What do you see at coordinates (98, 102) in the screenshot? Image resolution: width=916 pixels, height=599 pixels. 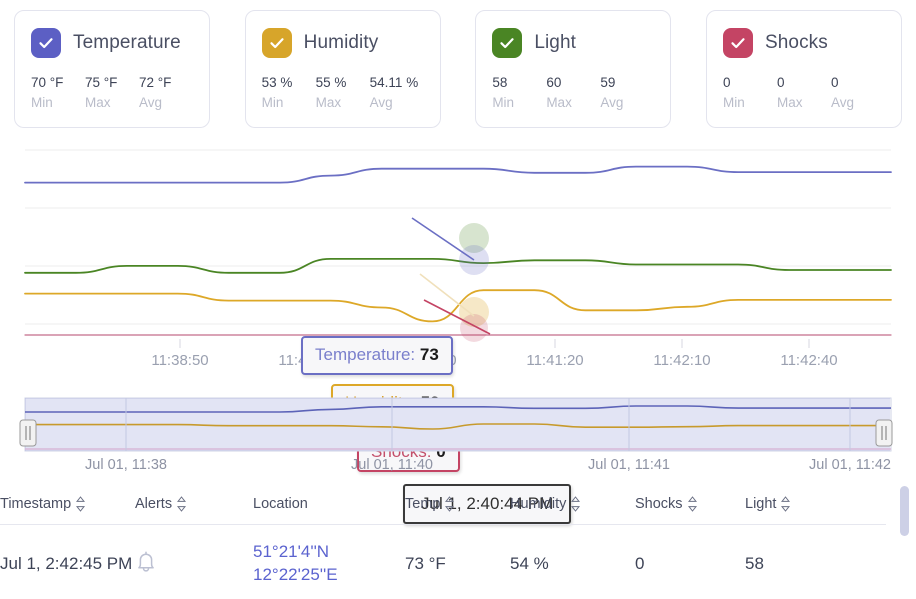 I see `temperature-max-label: Max` at bounding box center [98, 102].